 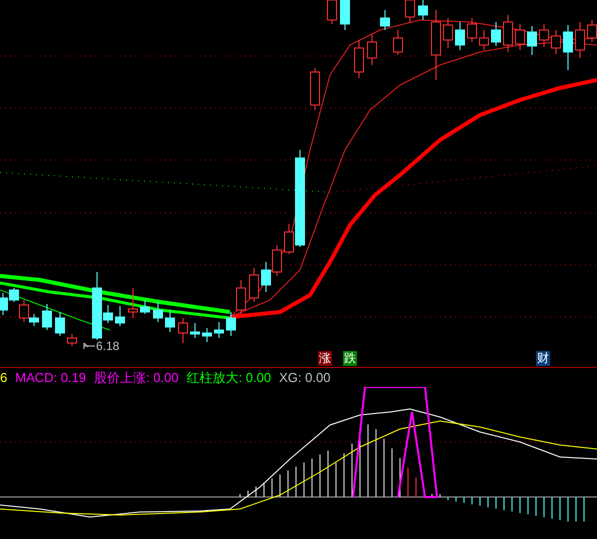 What do you see at coordinates (108, 346) in the screenshot?
I see `low-price-label: 6.18` at bounding box center [108, 346].